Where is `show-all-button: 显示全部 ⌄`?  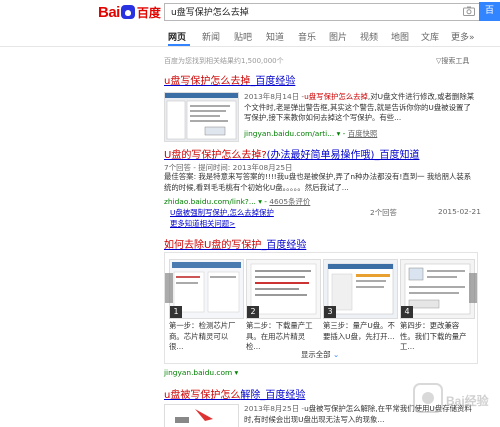
show-all-button: 显示全部 ⌄ is located at coordinates (320, 354).